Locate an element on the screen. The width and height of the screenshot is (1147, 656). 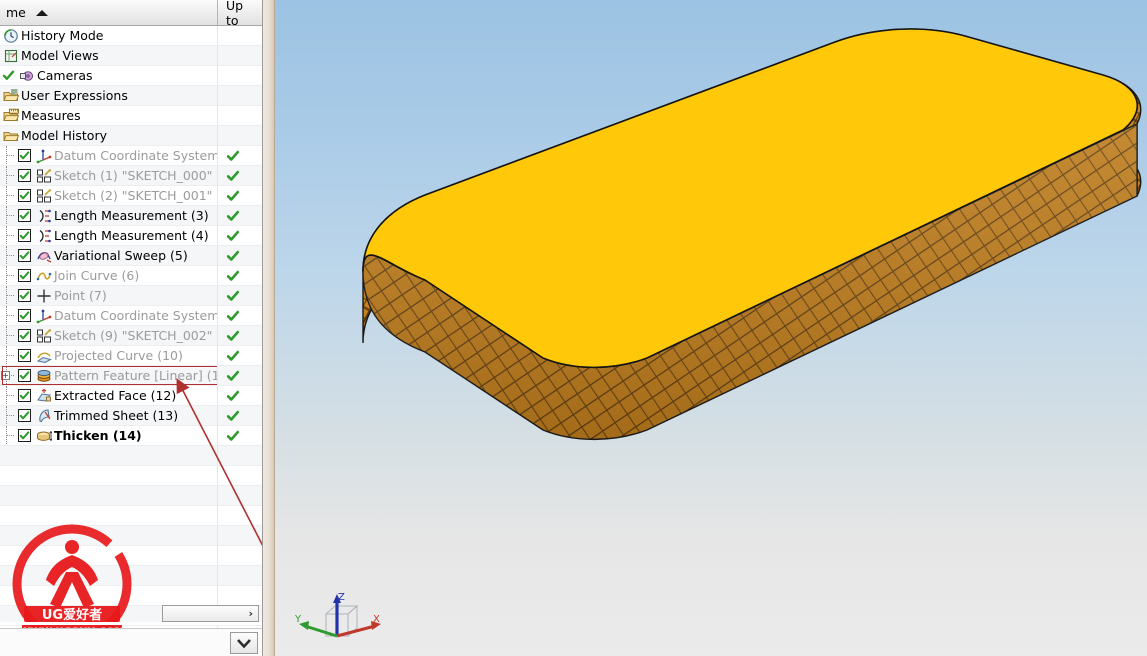
tree-row: + Pattern Feature [Linear] (11) is located at coordinates (131, 376).